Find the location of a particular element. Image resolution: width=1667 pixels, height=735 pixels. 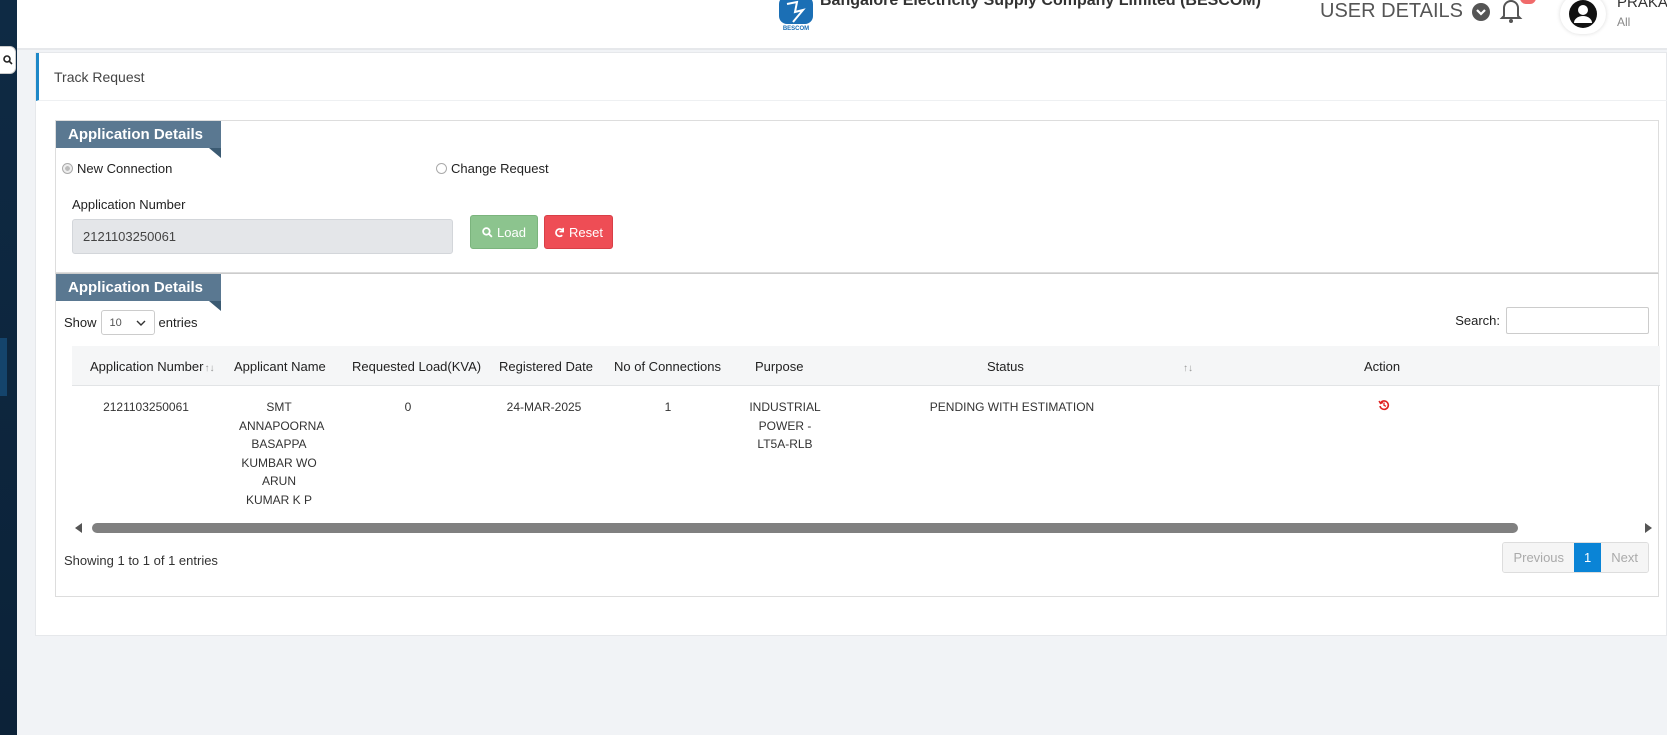

sidebar-search-button is located at coordinates (8, 60).